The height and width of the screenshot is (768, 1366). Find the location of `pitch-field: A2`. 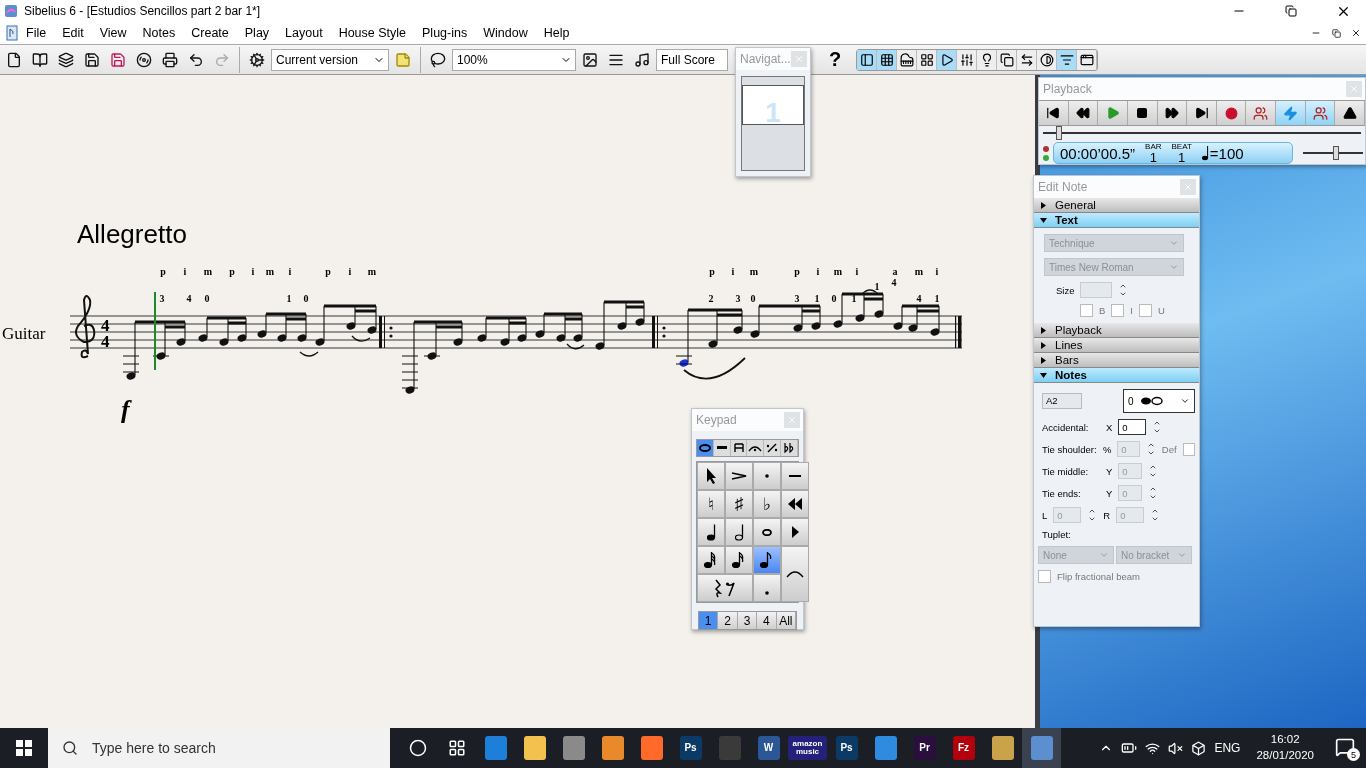

pitch-field: A2 is located at coordinates (1062, 401).